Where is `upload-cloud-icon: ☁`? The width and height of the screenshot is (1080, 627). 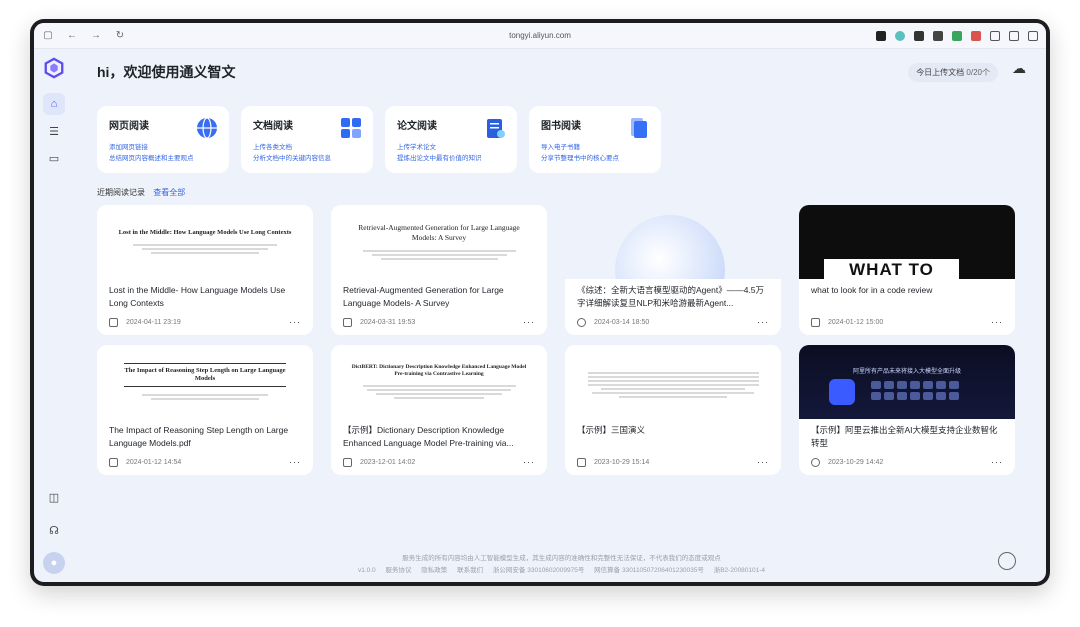
upload-cloud-icon: ☁ is located at coordinates (1019, 68).